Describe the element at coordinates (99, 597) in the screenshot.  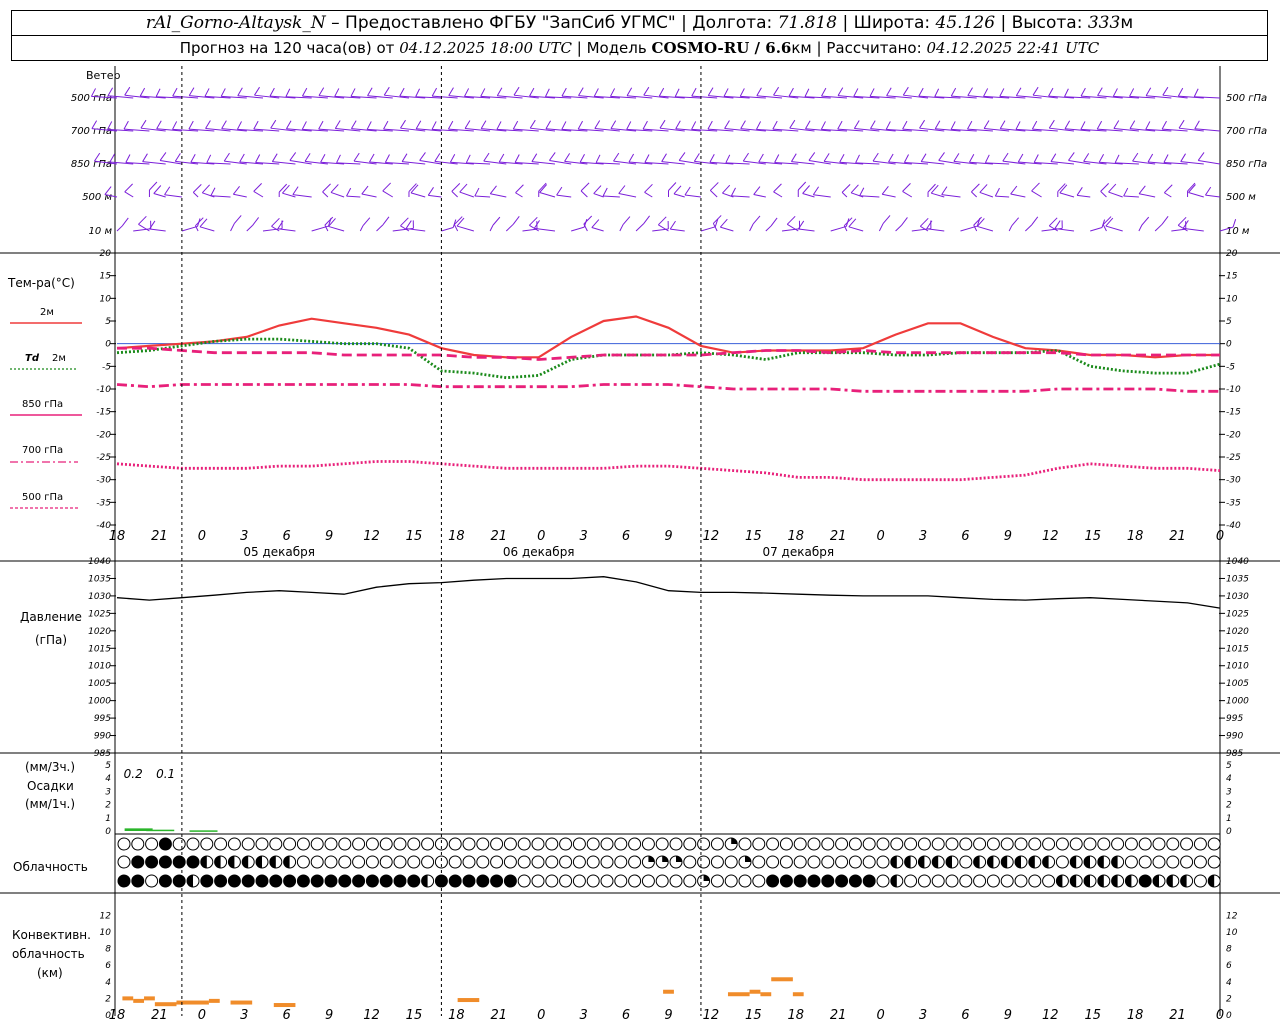
I see `pressure-tick-left: 1030` at that location.